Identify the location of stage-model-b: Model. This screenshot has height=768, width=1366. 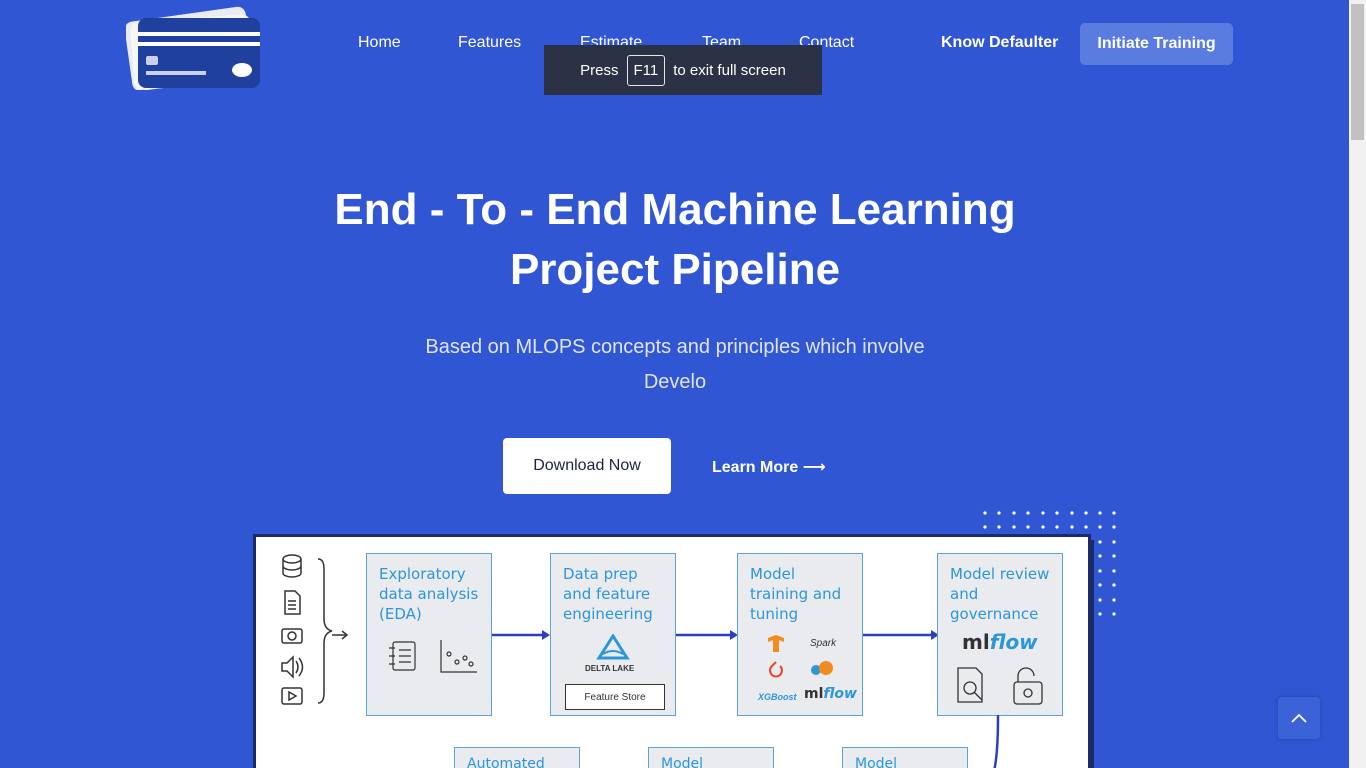
(905, 757).